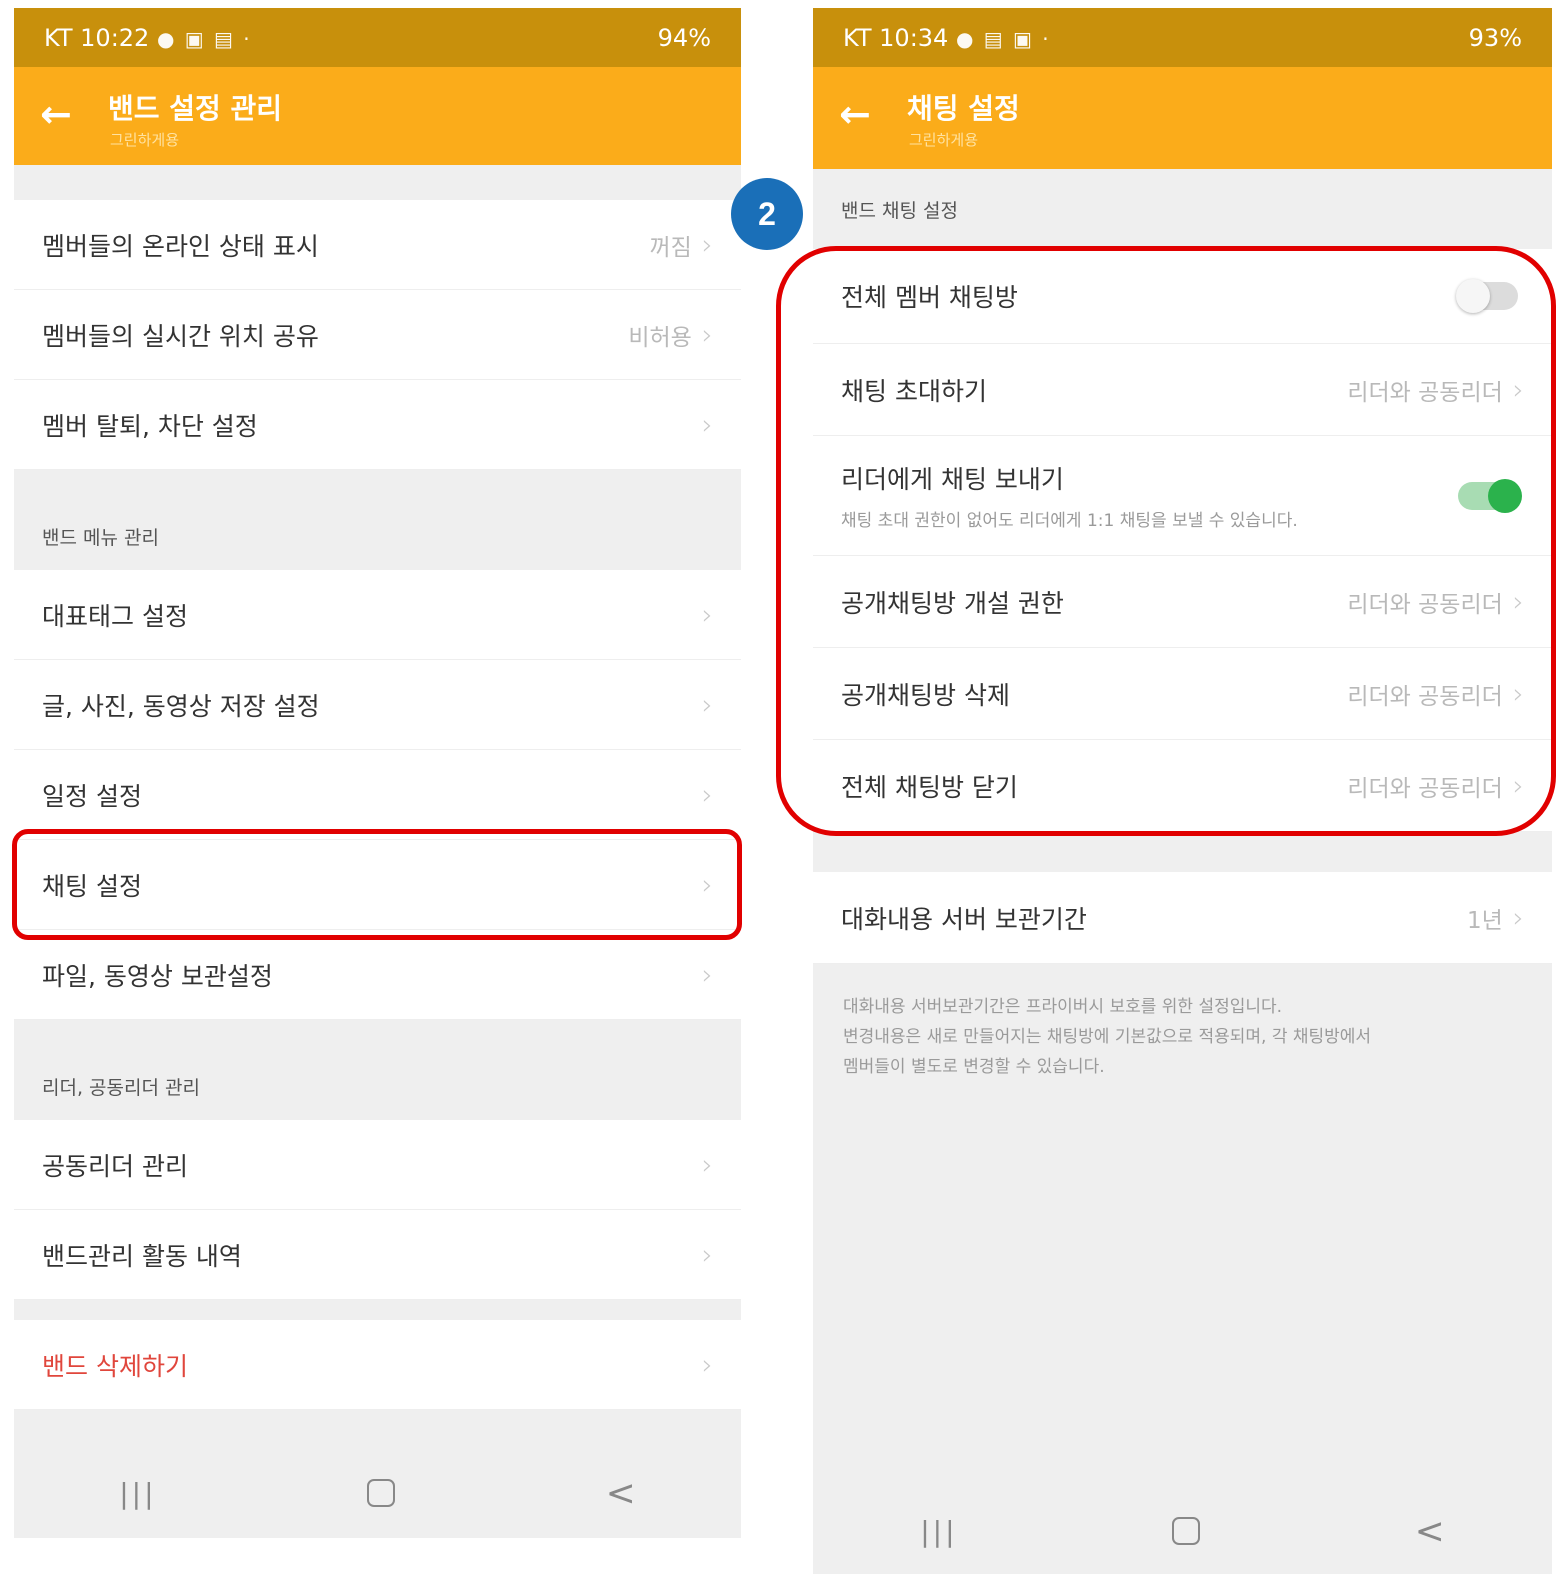 The width and height of the screenshot is (1558, 1574). What do you see at coordinates (377, 975) in the screenshot?
I see `file-video-storage-row: 파일, 동영상 보관설정 ›` at bounding box center [377, 975].